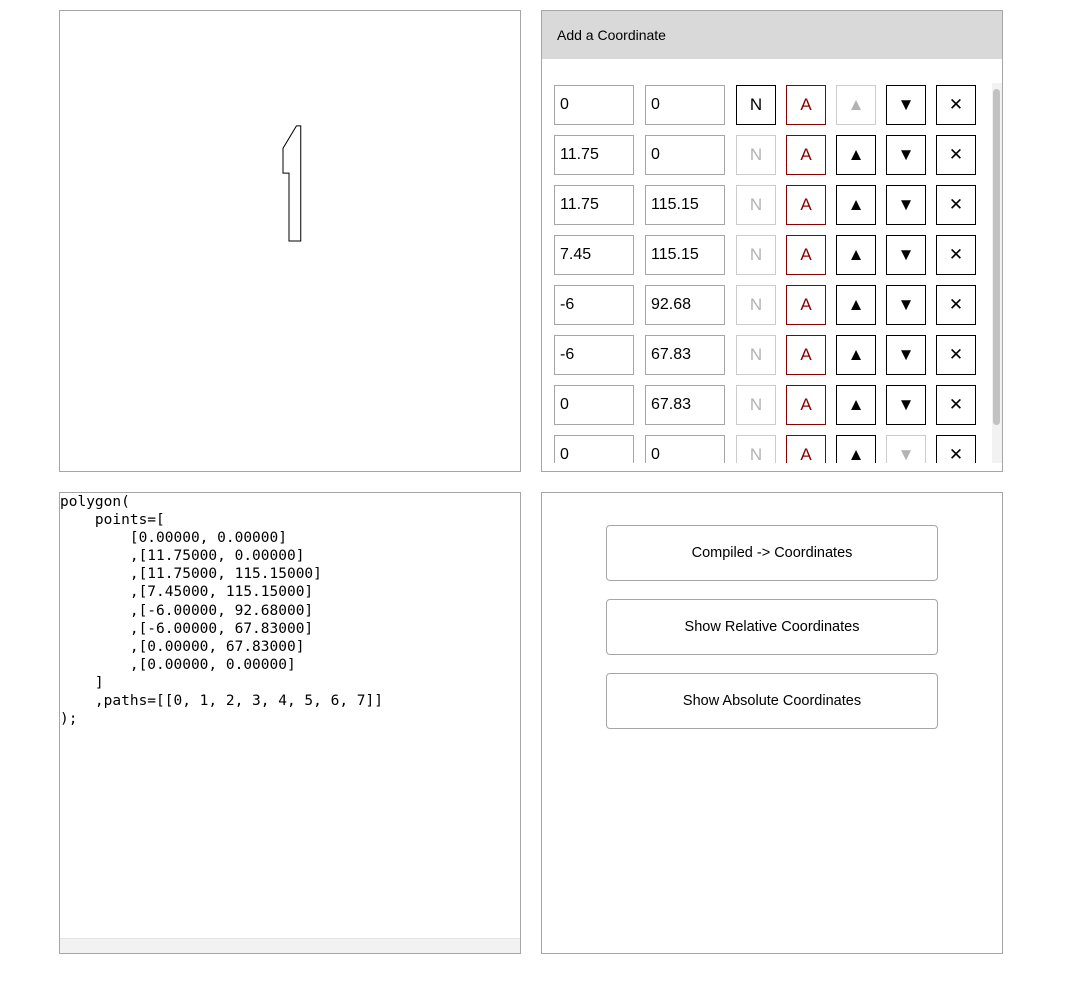  I want to click on coordinate-list-scrollbar, so click(997, 273).